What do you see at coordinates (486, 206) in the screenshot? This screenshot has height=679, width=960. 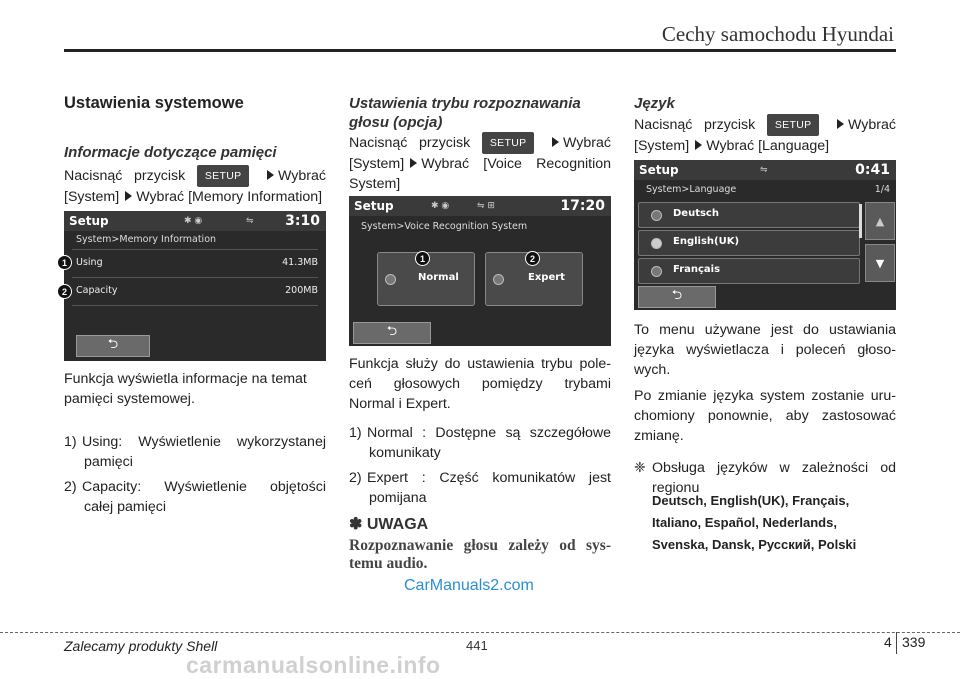 I see `usb-icon: ⇋ ⊞` at bounding box center [486, 206].